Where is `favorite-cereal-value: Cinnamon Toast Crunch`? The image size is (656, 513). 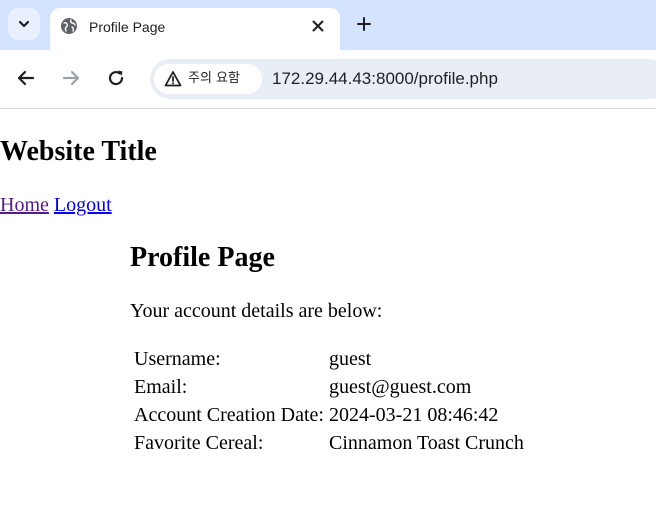
favorite-cereal-value: Cinnamon Toast Crunch is located at coordinates (426, 443).